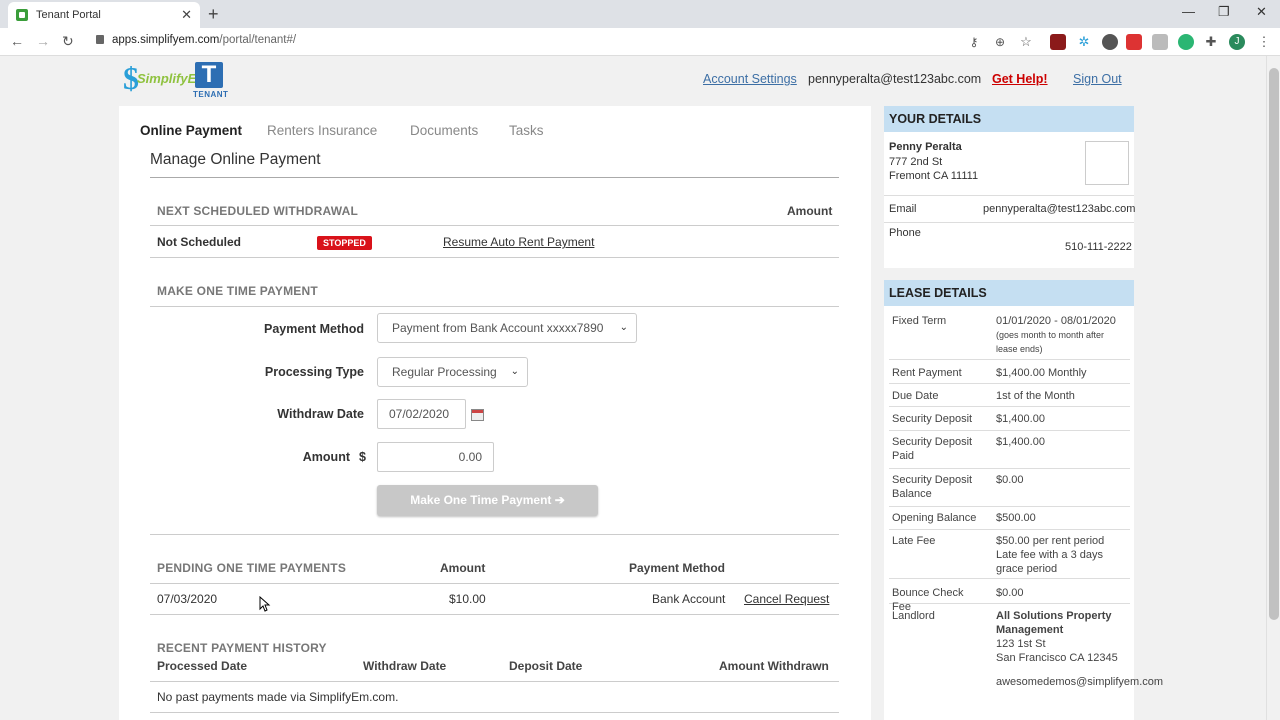 The image size is (1280, 720). I want to click on close-tab-icon: ✕, so click(186, 15).